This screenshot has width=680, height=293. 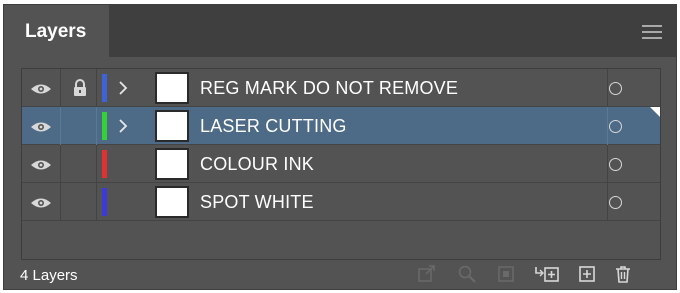 What do you see at coordinates (506, 274) in the screenshot?
I see `clipping-mask-icon` at bounding box center [506, 274].